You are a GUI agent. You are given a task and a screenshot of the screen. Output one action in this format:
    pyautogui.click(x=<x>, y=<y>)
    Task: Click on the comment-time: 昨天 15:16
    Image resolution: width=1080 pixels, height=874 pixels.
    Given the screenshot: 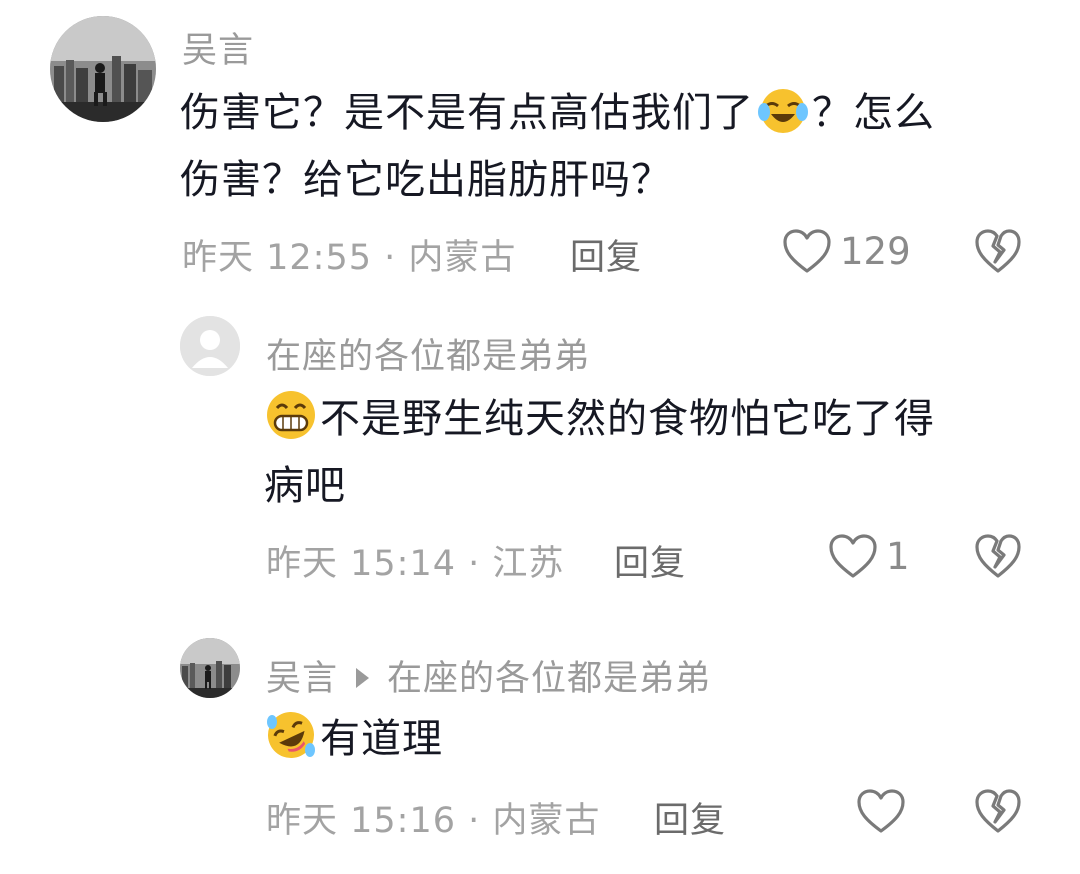 What is the action you would take?
    pyautogui.click(x=361, y=821)
    